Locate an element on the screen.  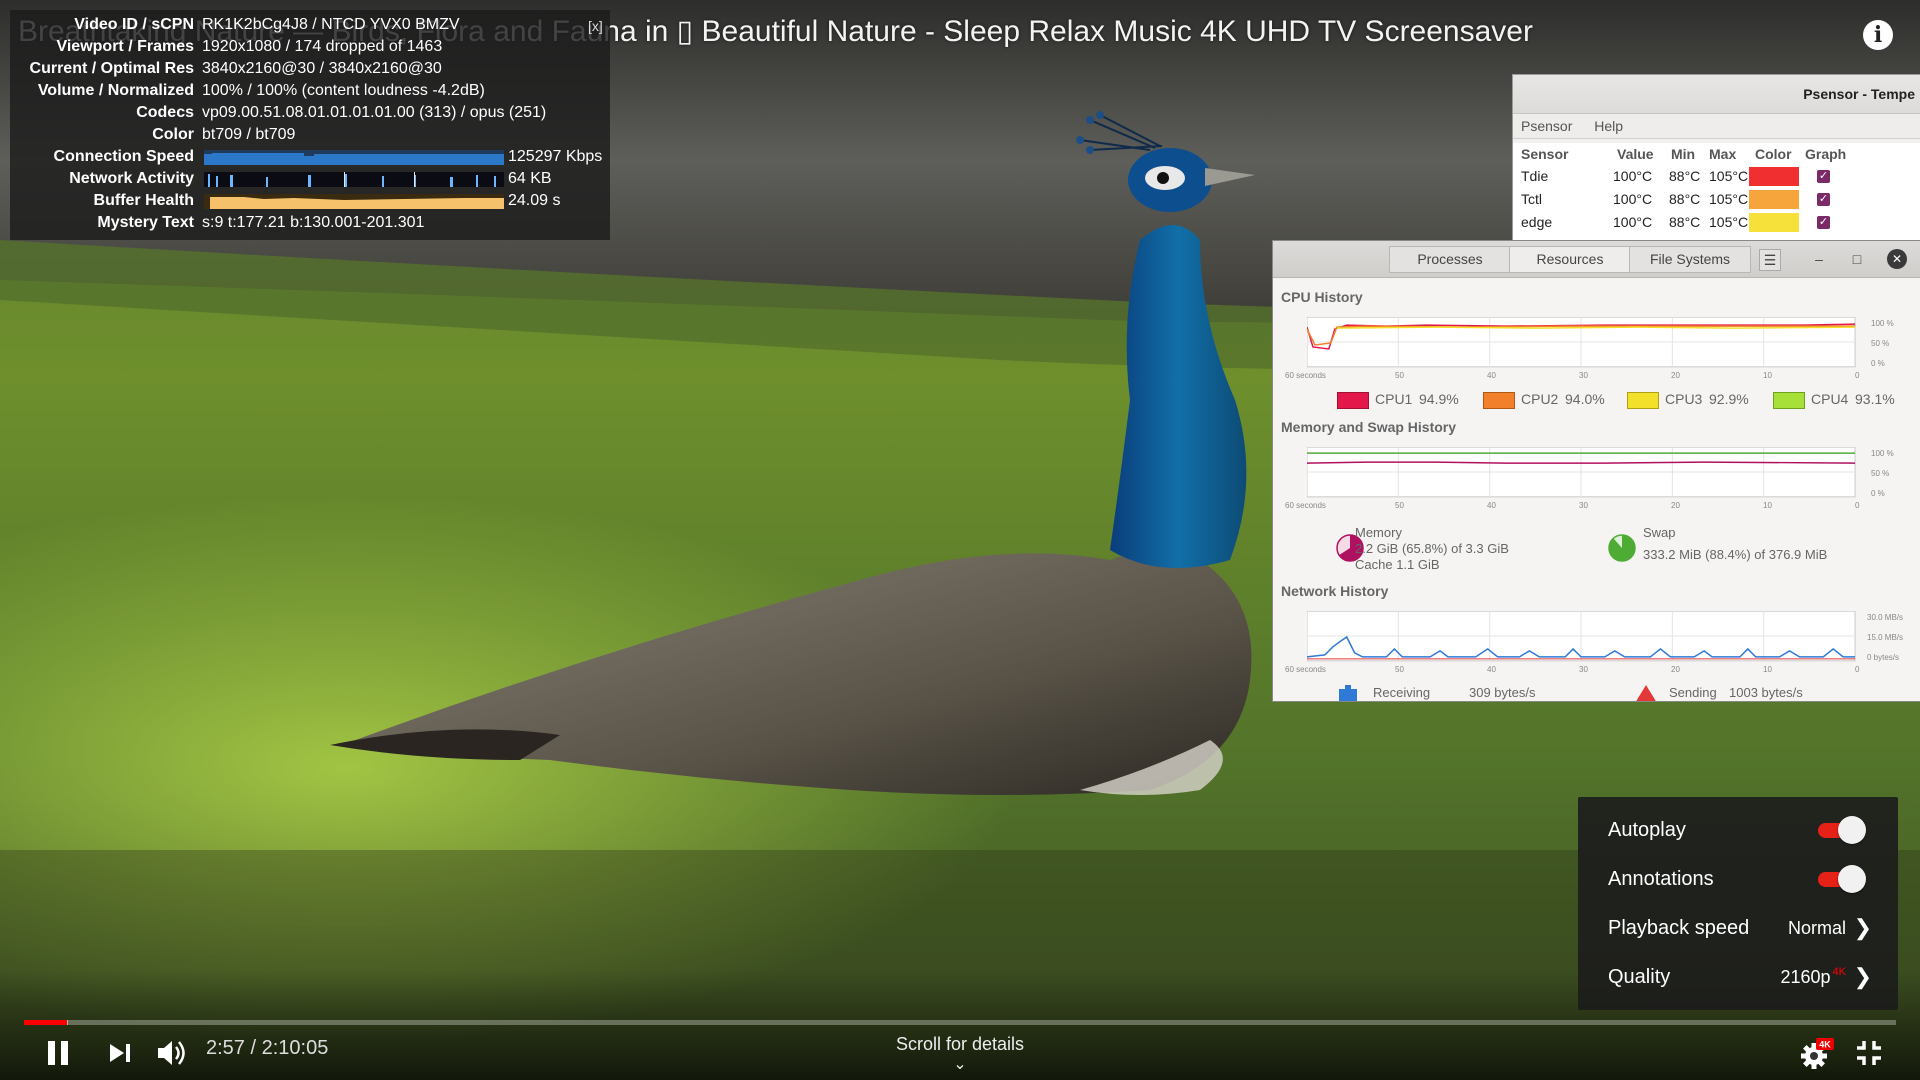
cpu3-color-swatch is located at coordinates (1643, 400).